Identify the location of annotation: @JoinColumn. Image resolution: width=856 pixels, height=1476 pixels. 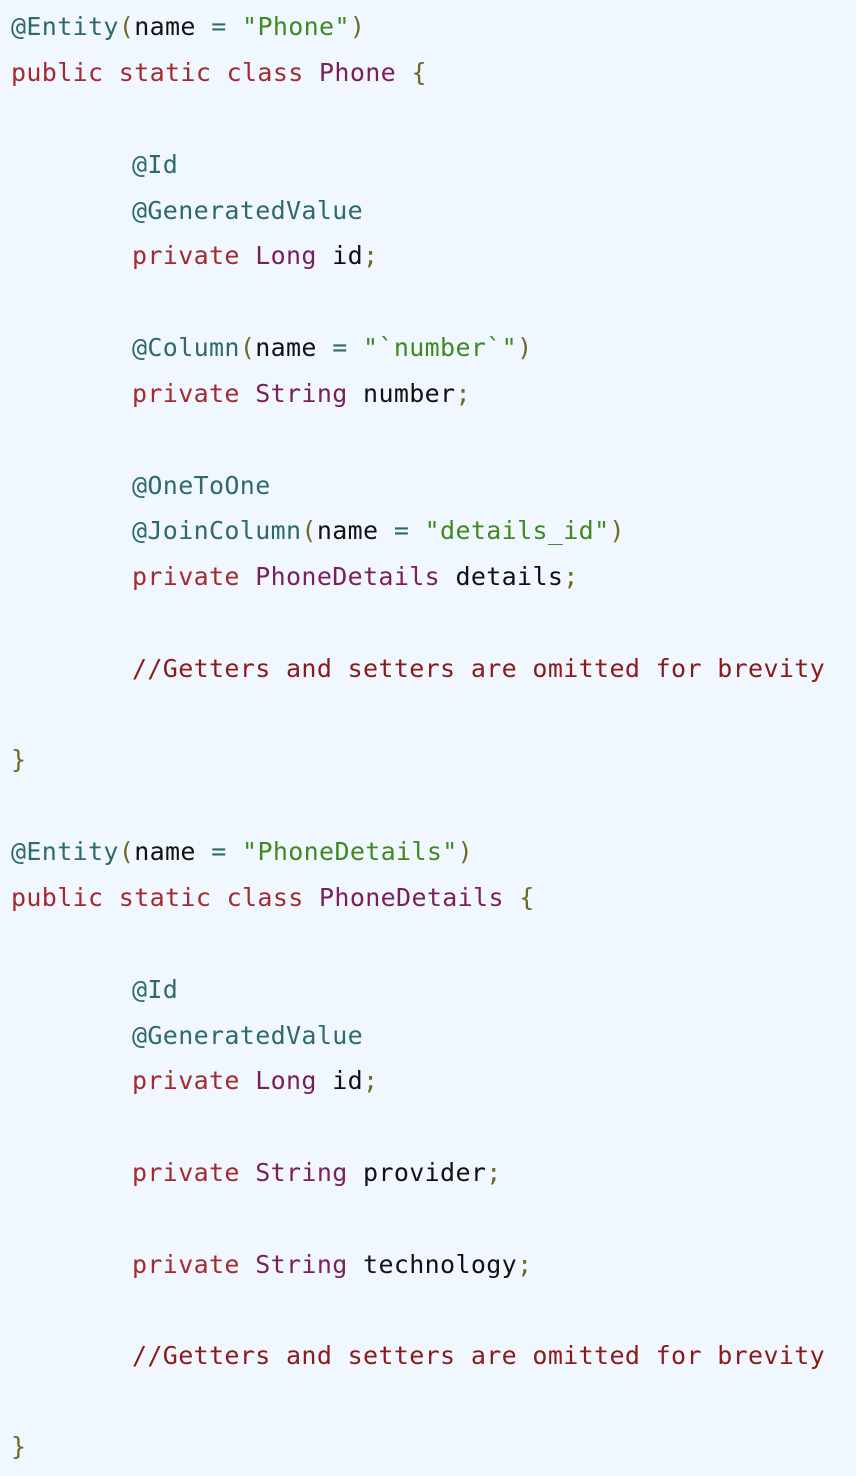
(217, 530).